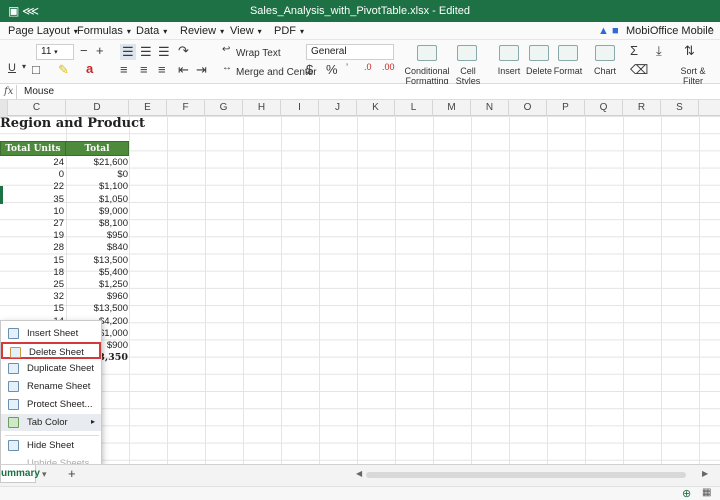 The height and width of the screenshot is (500, 720). What do you see at coordinates (686, 493) in the screenshot?
I see `normal-view-icon: ⊕` at bounding box center [686, 493].